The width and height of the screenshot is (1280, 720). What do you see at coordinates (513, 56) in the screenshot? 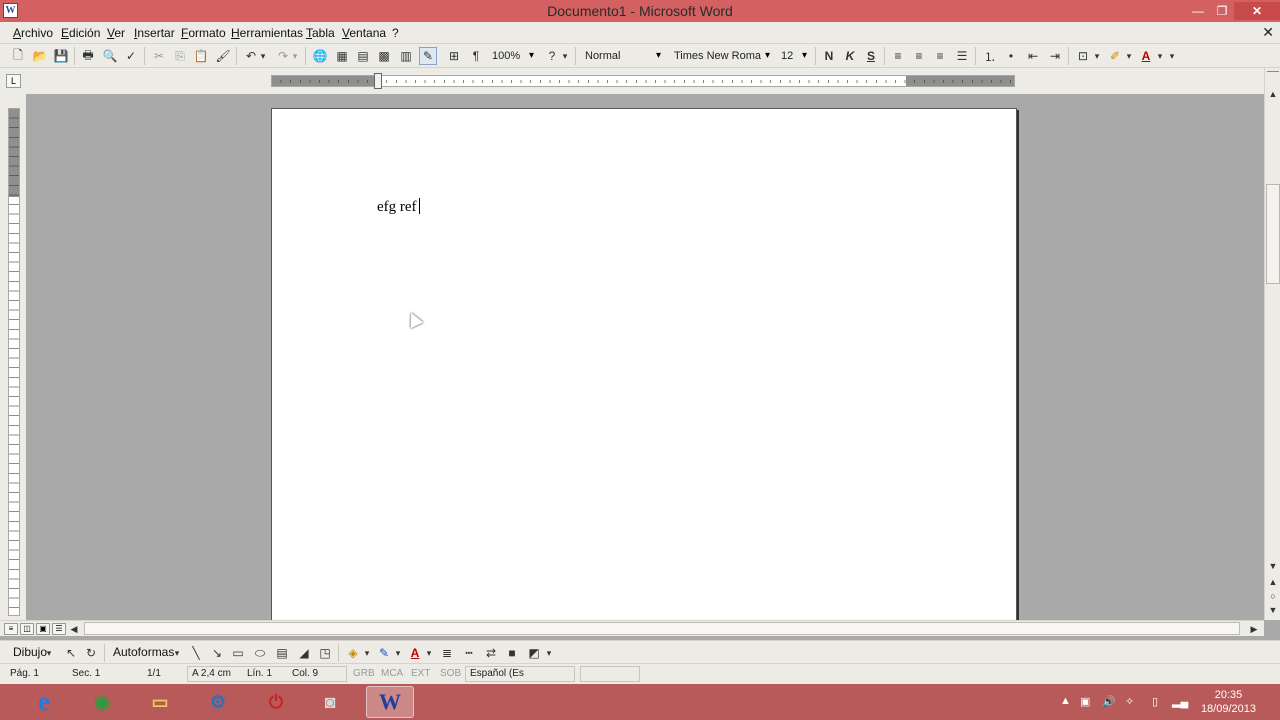
I see `zoom-select: 100%` at bounding box center [513, 56].